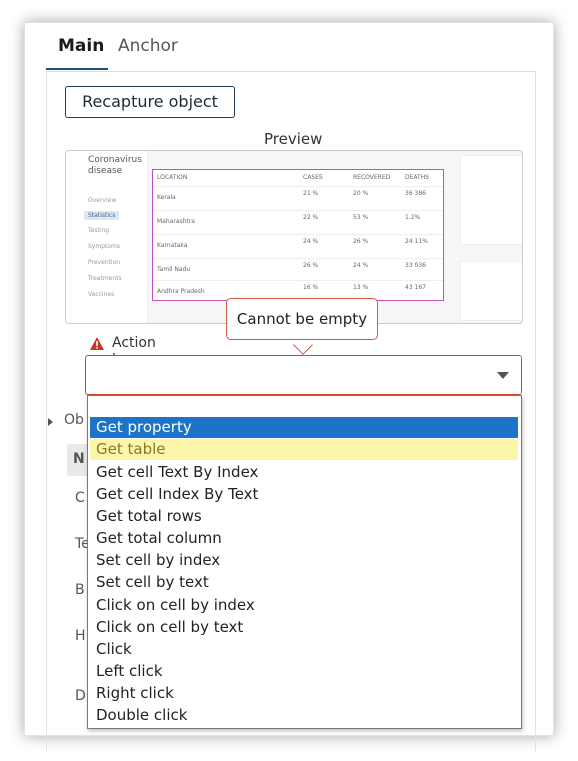  I want to click on thumbnail-nav-item: Treatments, so click(105, 278).